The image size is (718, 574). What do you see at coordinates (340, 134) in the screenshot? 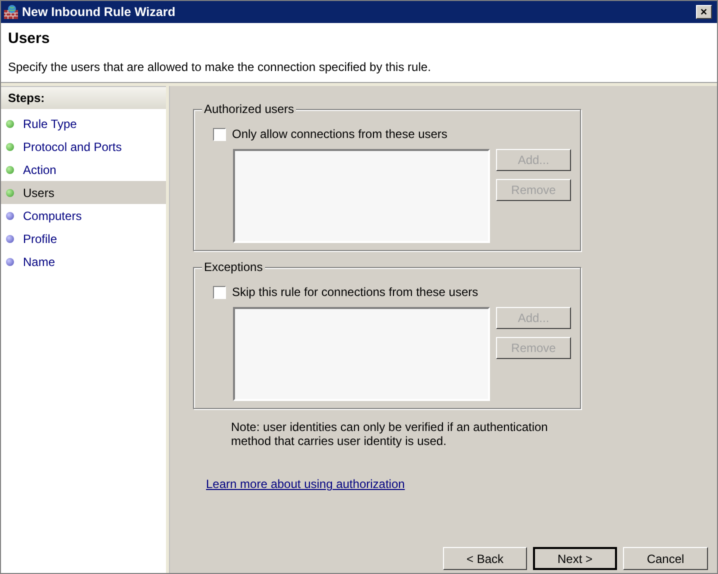
I see `checkbox-label: Only allow connections from these users` at bounding box center [340, 134].